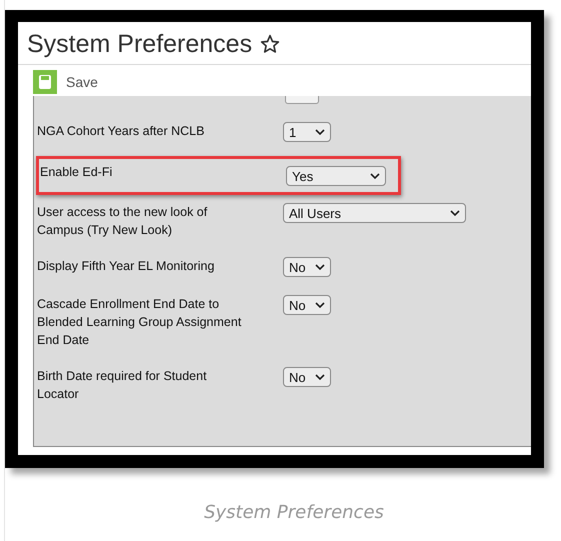 The width and height of the screenshot is (561, 541). I want to click on star-icon, so click(270, 44).